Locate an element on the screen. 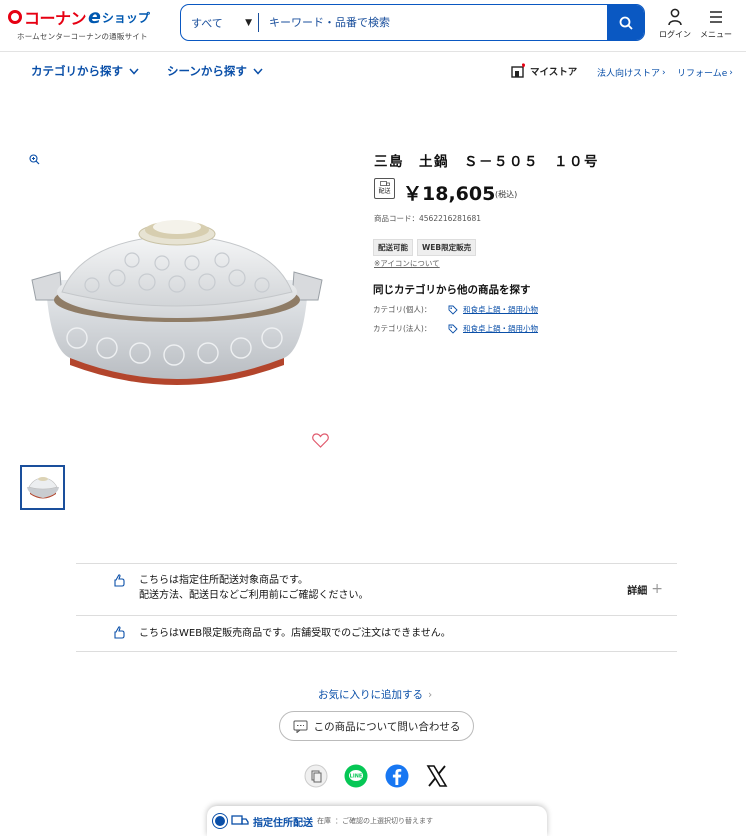 This screenshot has height=836, width=746. reform-link: リフォームe › is located at coordinates (705, 73).